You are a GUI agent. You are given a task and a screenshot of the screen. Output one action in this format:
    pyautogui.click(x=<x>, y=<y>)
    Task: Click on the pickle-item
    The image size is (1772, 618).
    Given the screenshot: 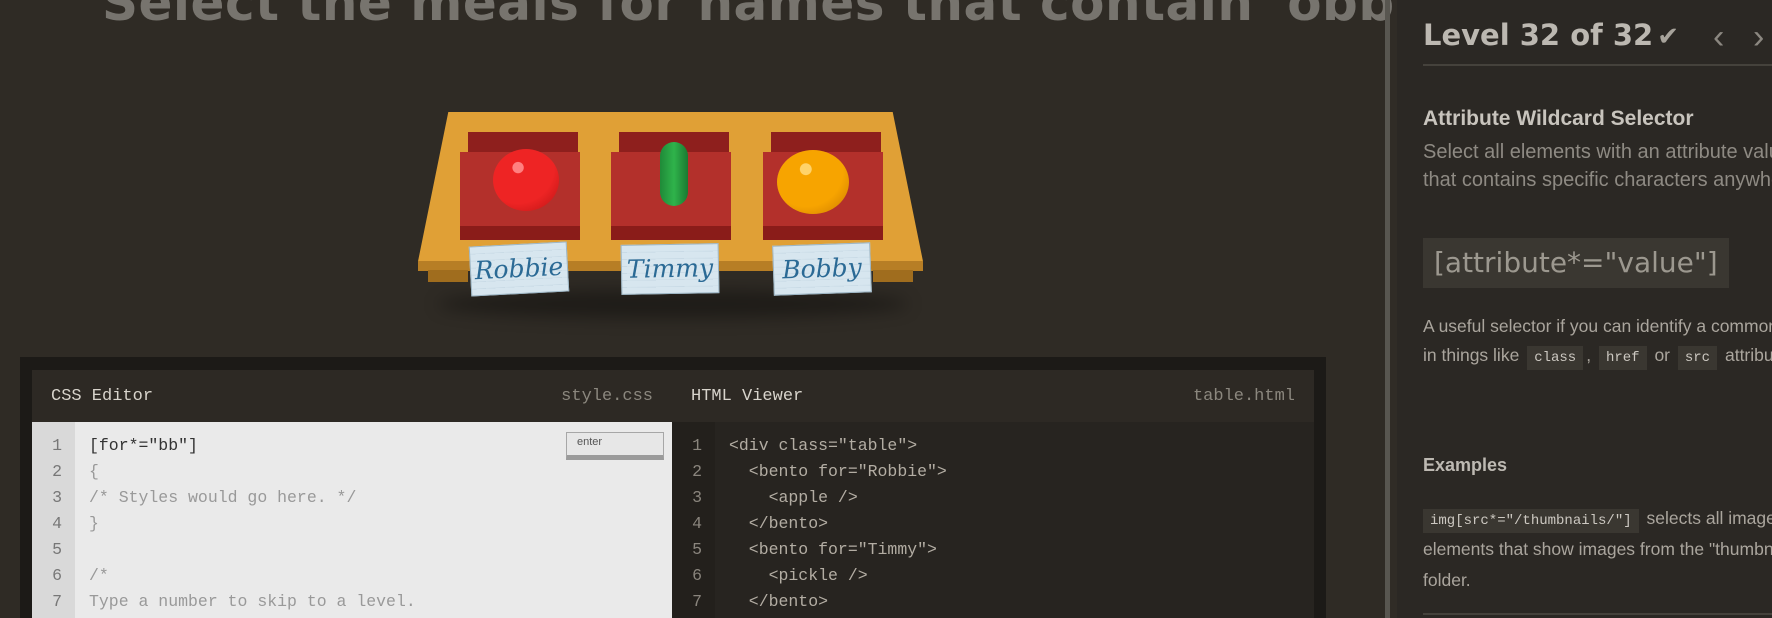 What is the action you would take?
    pyautogui.click(x=674, y=174)
    